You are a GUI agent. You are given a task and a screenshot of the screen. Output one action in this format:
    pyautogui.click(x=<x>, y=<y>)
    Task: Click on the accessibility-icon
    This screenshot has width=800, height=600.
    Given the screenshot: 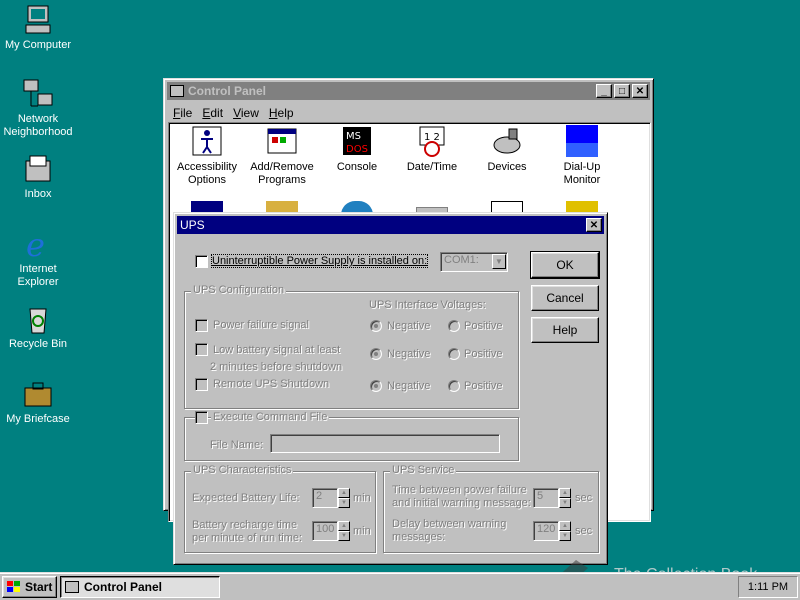 What is the action you would take?
    pyautogui.click(x=207, y=141)
    